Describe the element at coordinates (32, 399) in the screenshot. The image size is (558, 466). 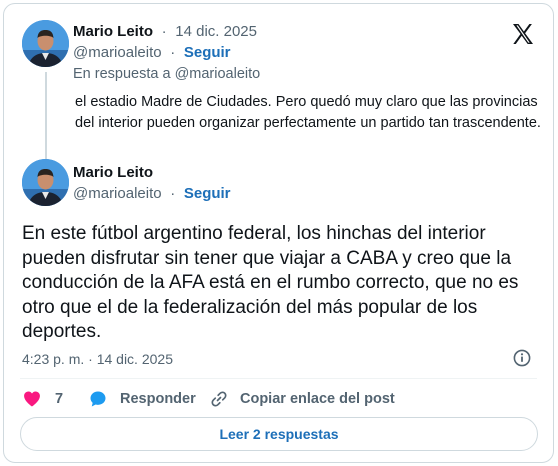
I see `heart-icon` at that location.